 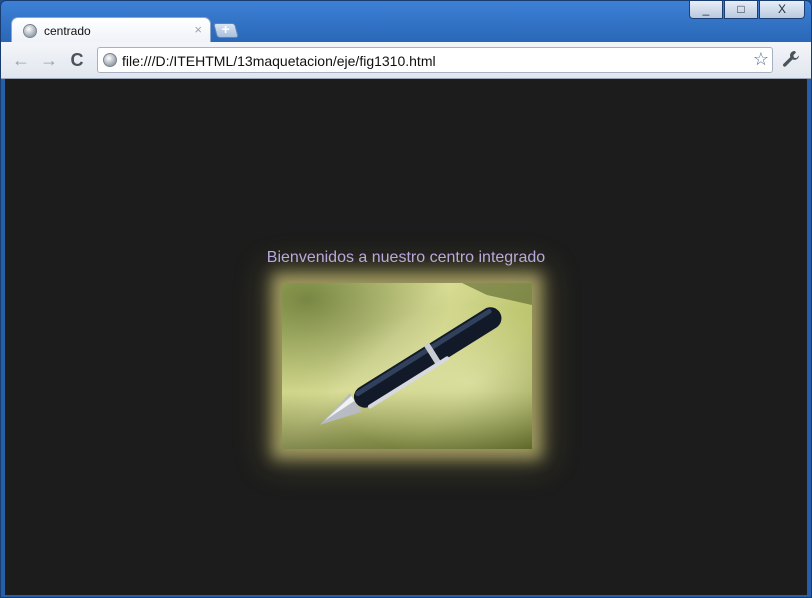 What do you see at coordinates (21, 60) in the screenshot?
I see `back-button: ←` at bounding box center [21, 60].